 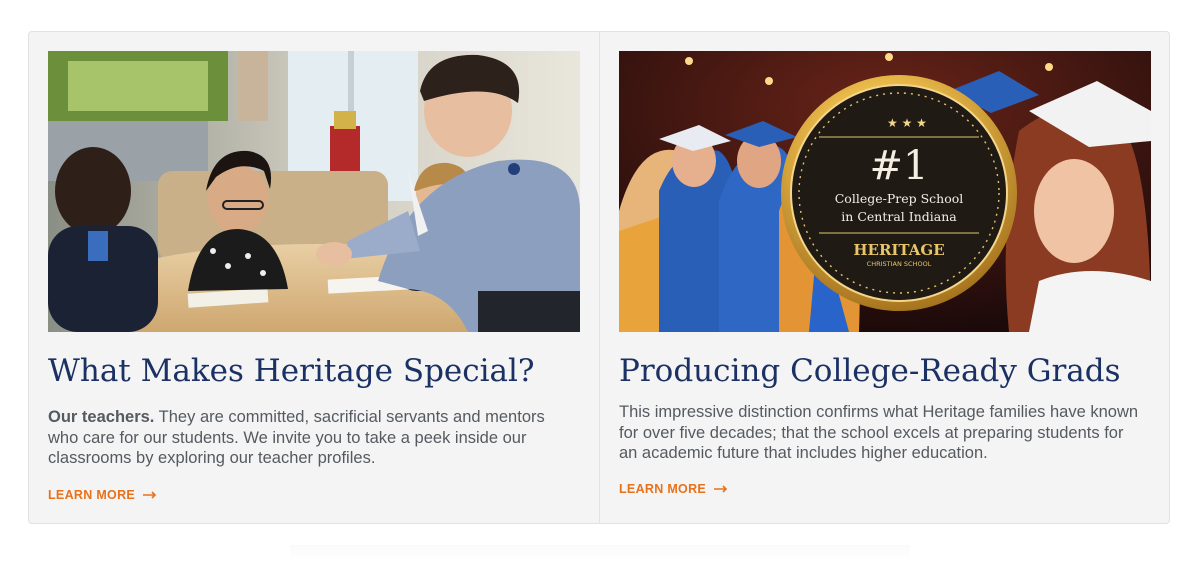 I want to click on card-lead: Our teachers., so click(x=101, y=417).